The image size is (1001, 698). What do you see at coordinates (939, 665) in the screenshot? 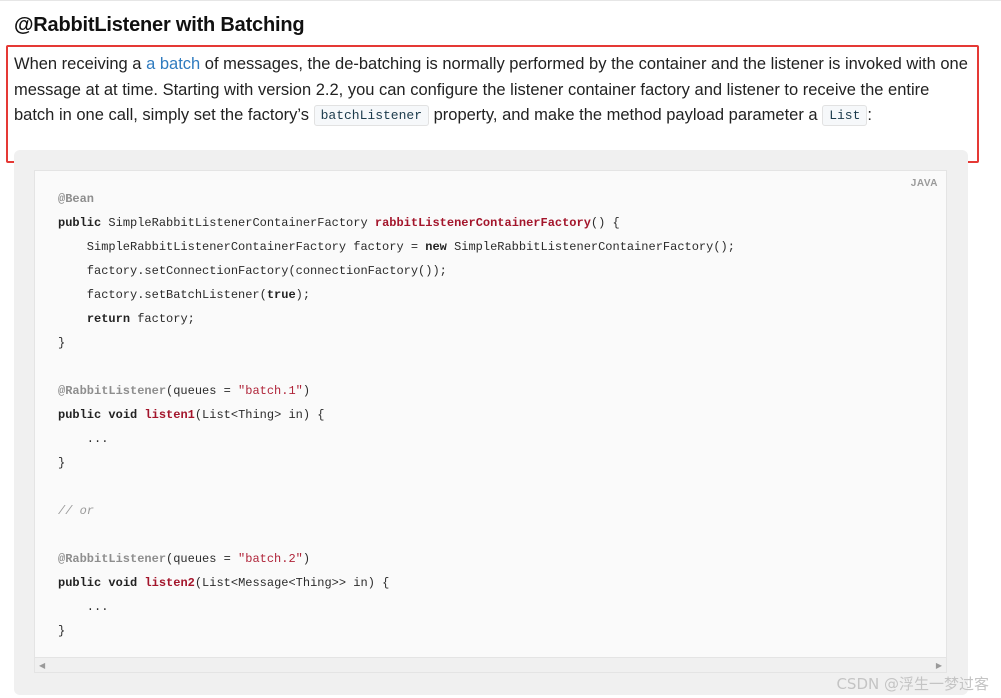
I see `scroll-right-icon: ▶` at bounding box center [939, 665].